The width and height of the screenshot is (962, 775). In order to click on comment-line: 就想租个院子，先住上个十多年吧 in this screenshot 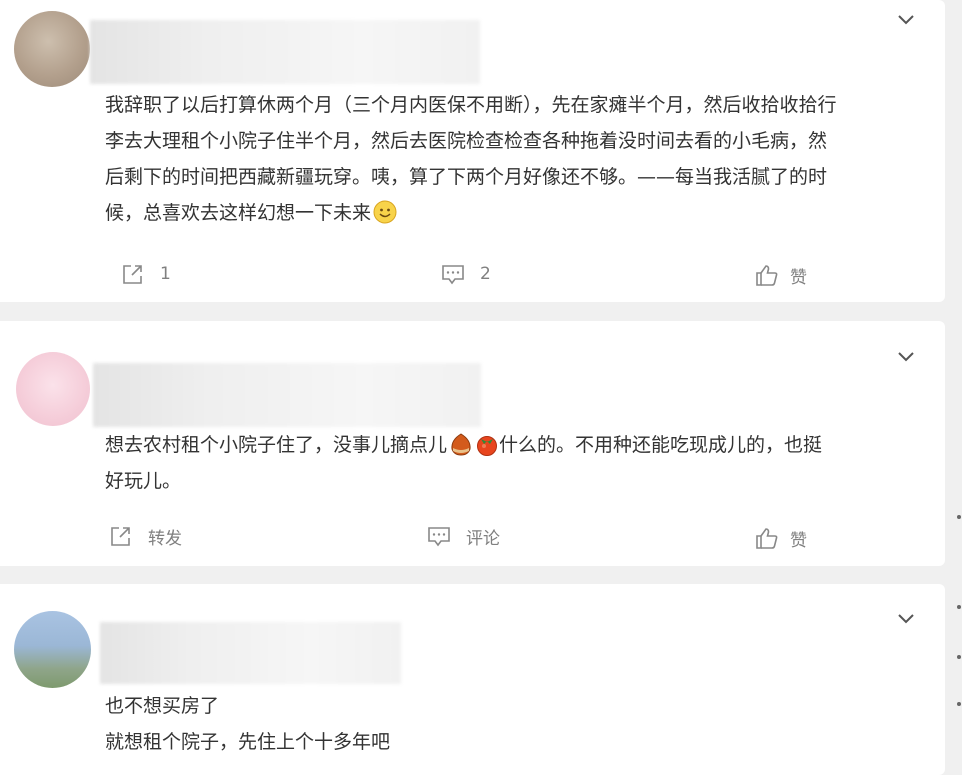, I will do `click(248, 742)`.